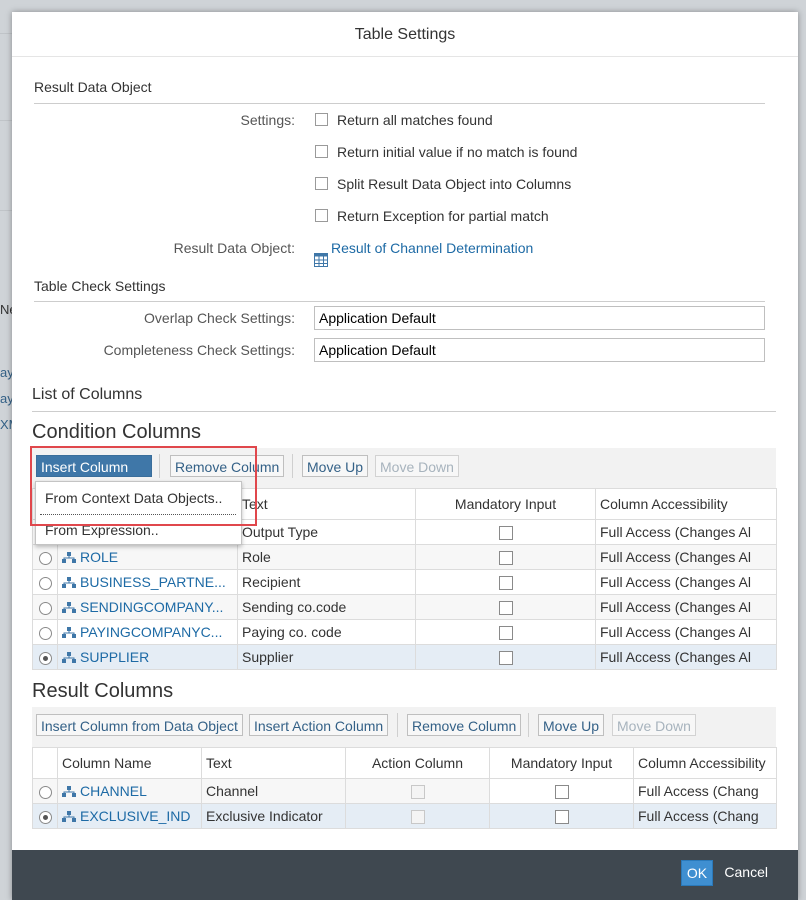  What do you see at coordinates (539, 318) in the screenshot?
I see `overlap-check-field: Application Default` at bounding box center [539, 318].